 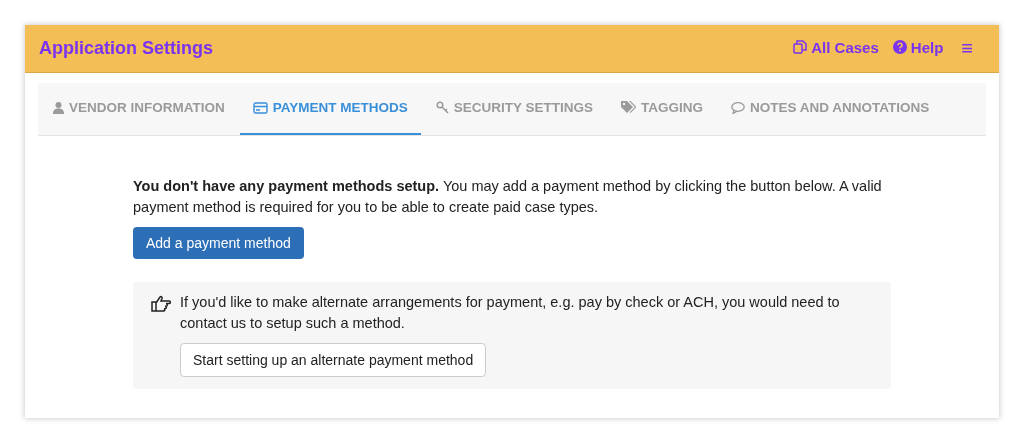 I want to click on add-payment-method-button: Add a payment method, so click(x=218, y=243).